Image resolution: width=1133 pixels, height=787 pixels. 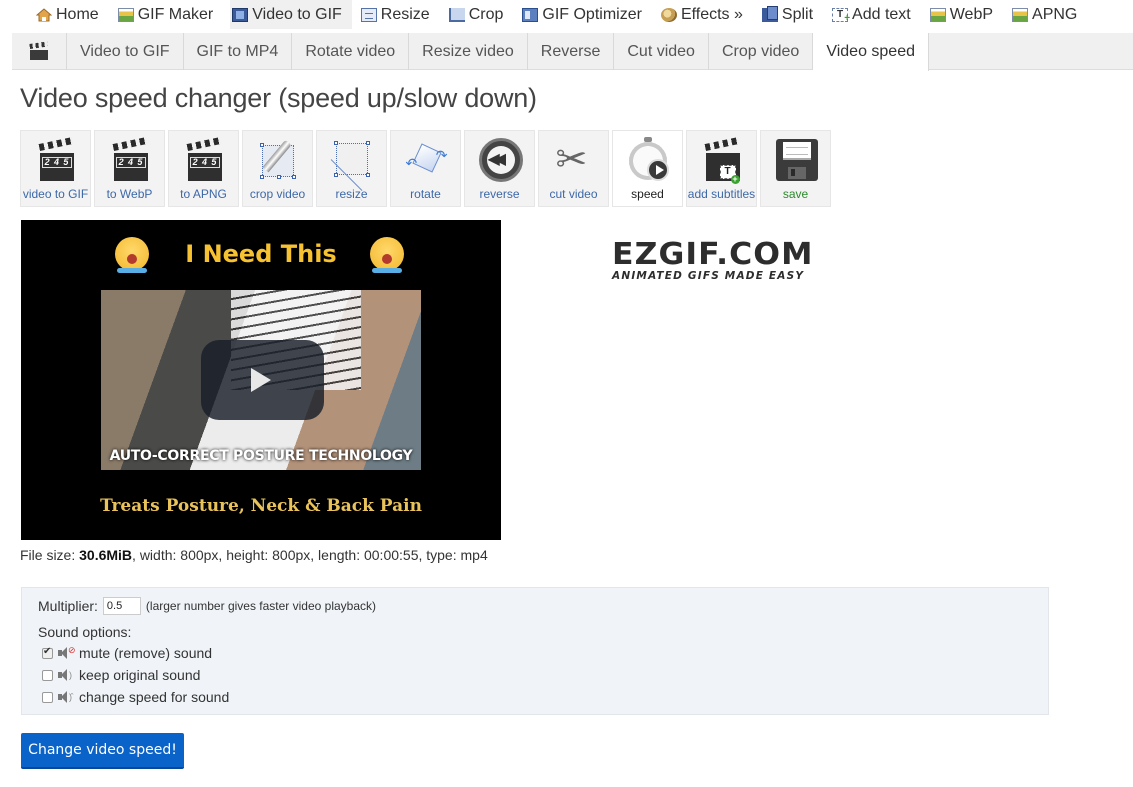 What do you see at coordinates (456, 14) in the screenshot?
I see `crop-icon` at bounding box center [456, 14].